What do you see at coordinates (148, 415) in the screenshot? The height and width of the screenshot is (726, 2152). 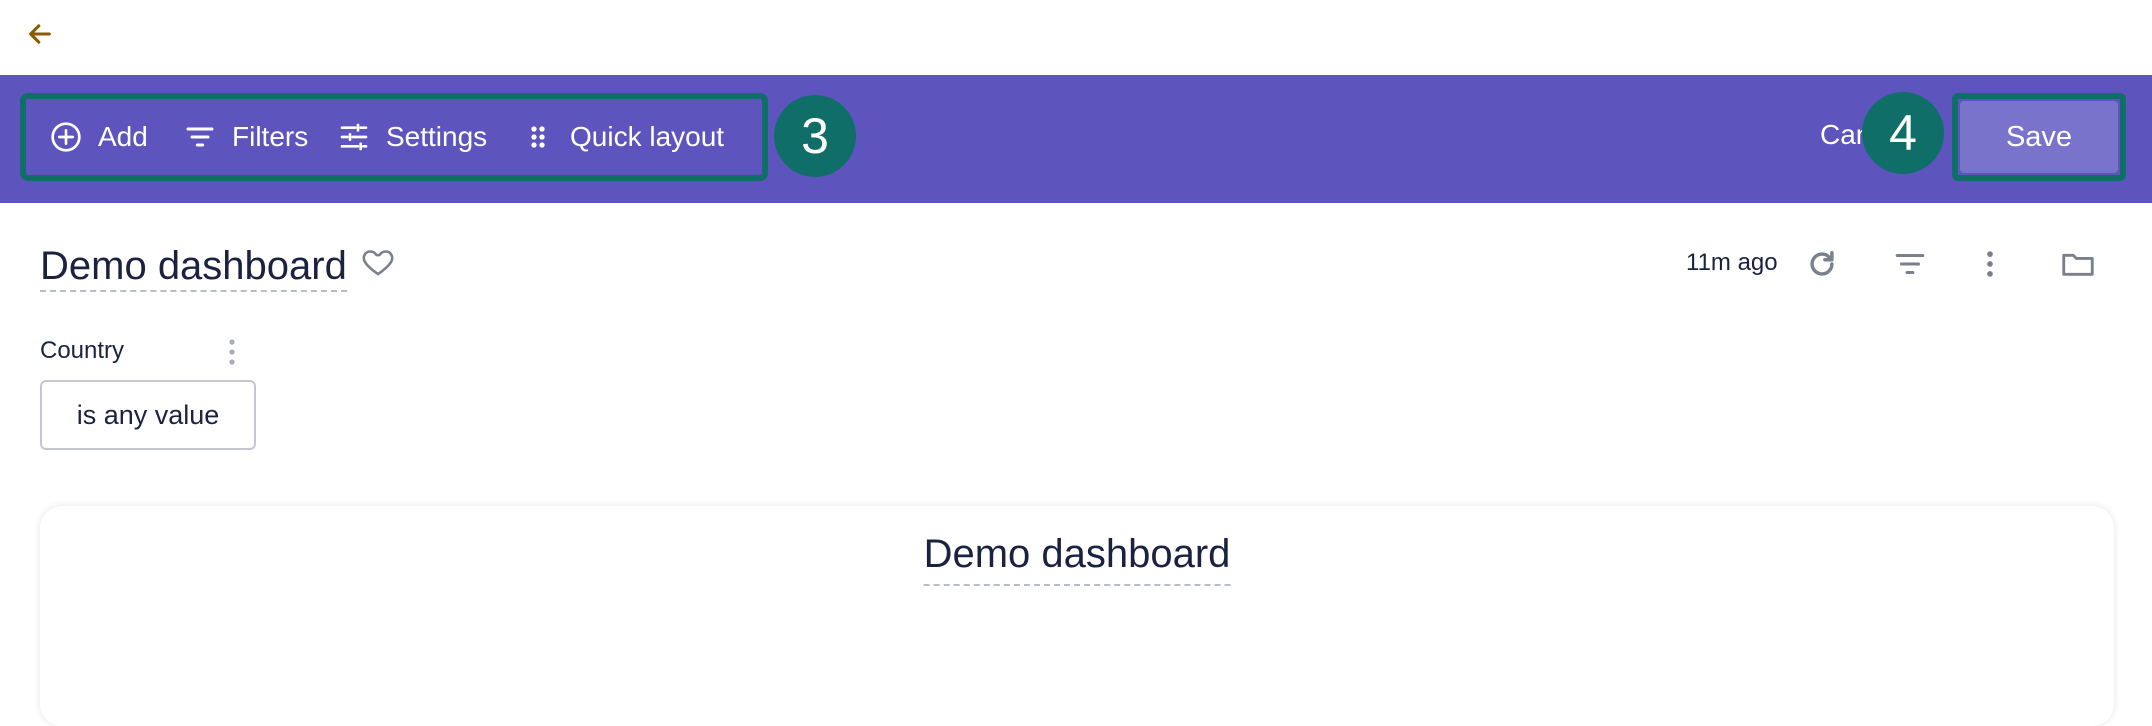 I see `country-filter-control: is any value` at bounding box center [148, 415].